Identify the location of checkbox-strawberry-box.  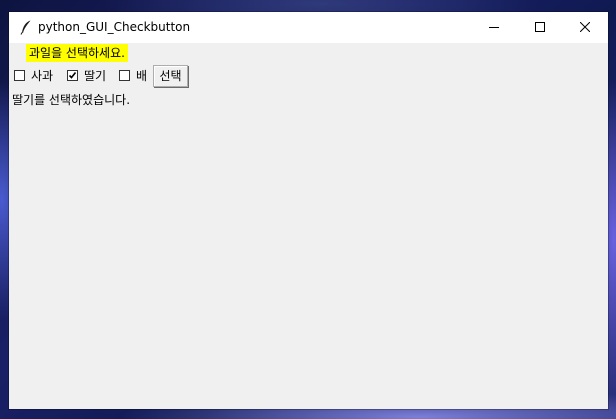
(72, 75).